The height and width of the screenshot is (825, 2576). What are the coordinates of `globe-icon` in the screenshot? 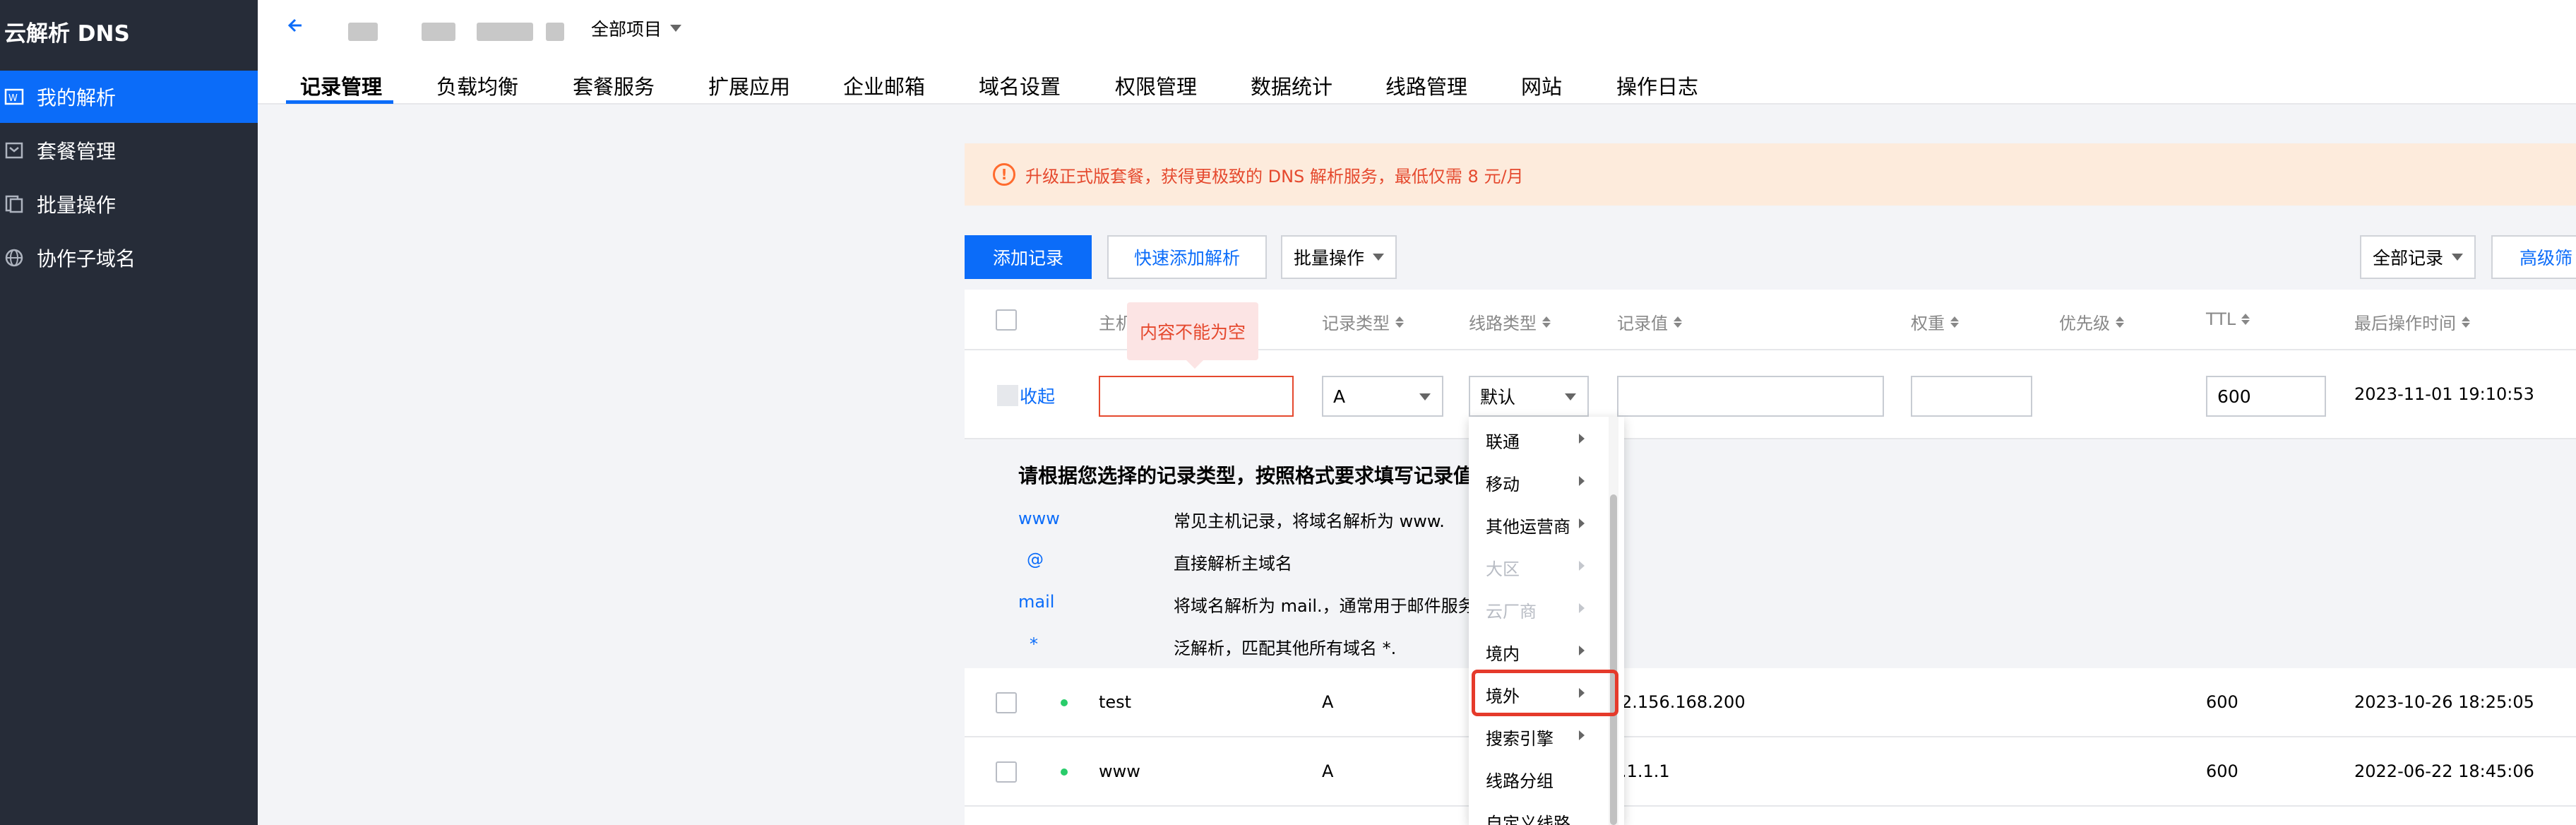 It's located at (14, 258).